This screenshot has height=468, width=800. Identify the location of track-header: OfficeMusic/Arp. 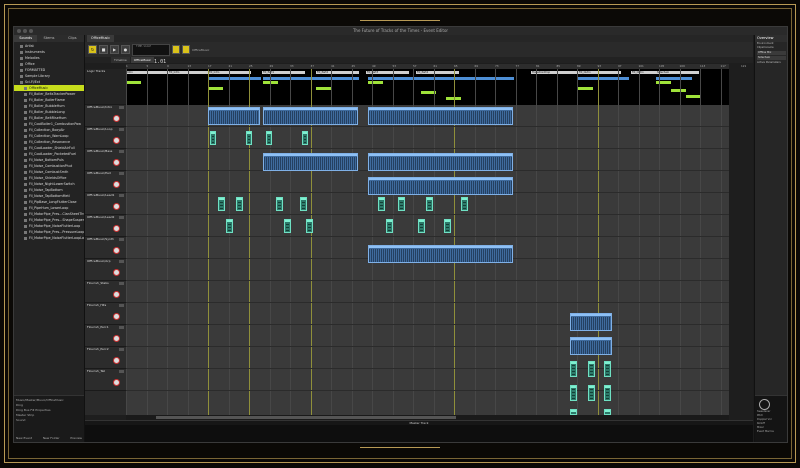
(105, 270).